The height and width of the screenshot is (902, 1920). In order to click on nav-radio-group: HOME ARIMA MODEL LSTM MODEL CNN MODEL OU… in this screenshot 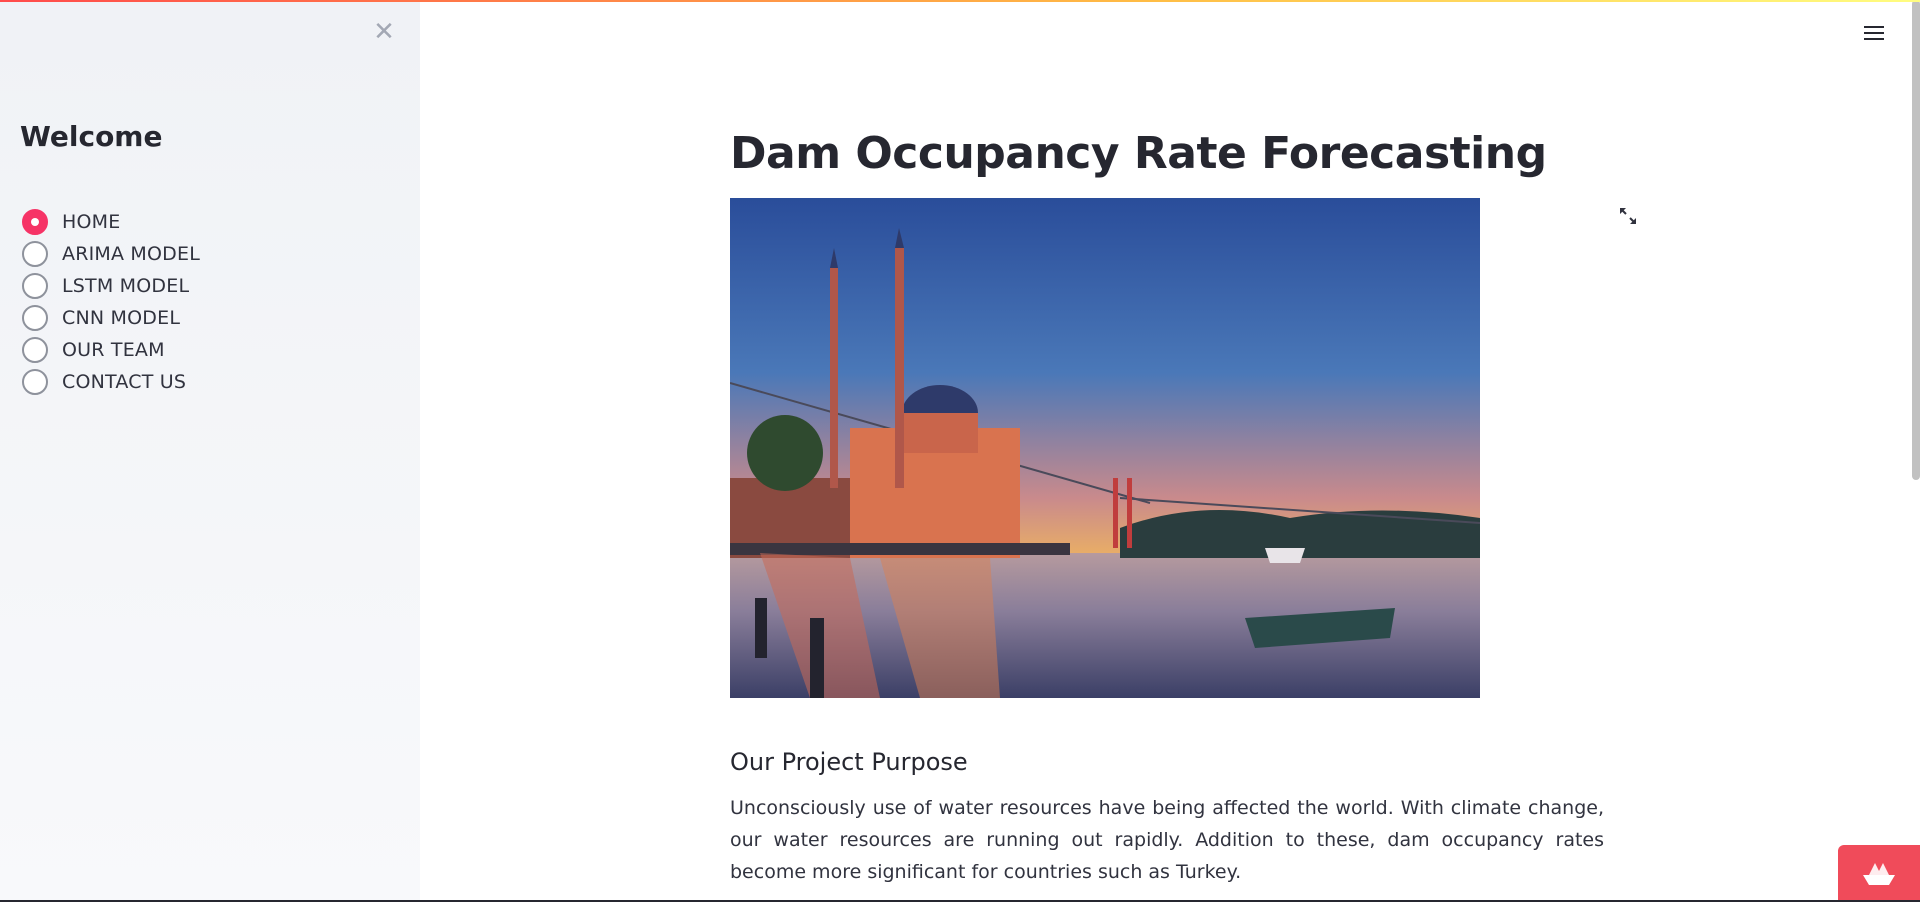, I will do `click(111, 302)`.